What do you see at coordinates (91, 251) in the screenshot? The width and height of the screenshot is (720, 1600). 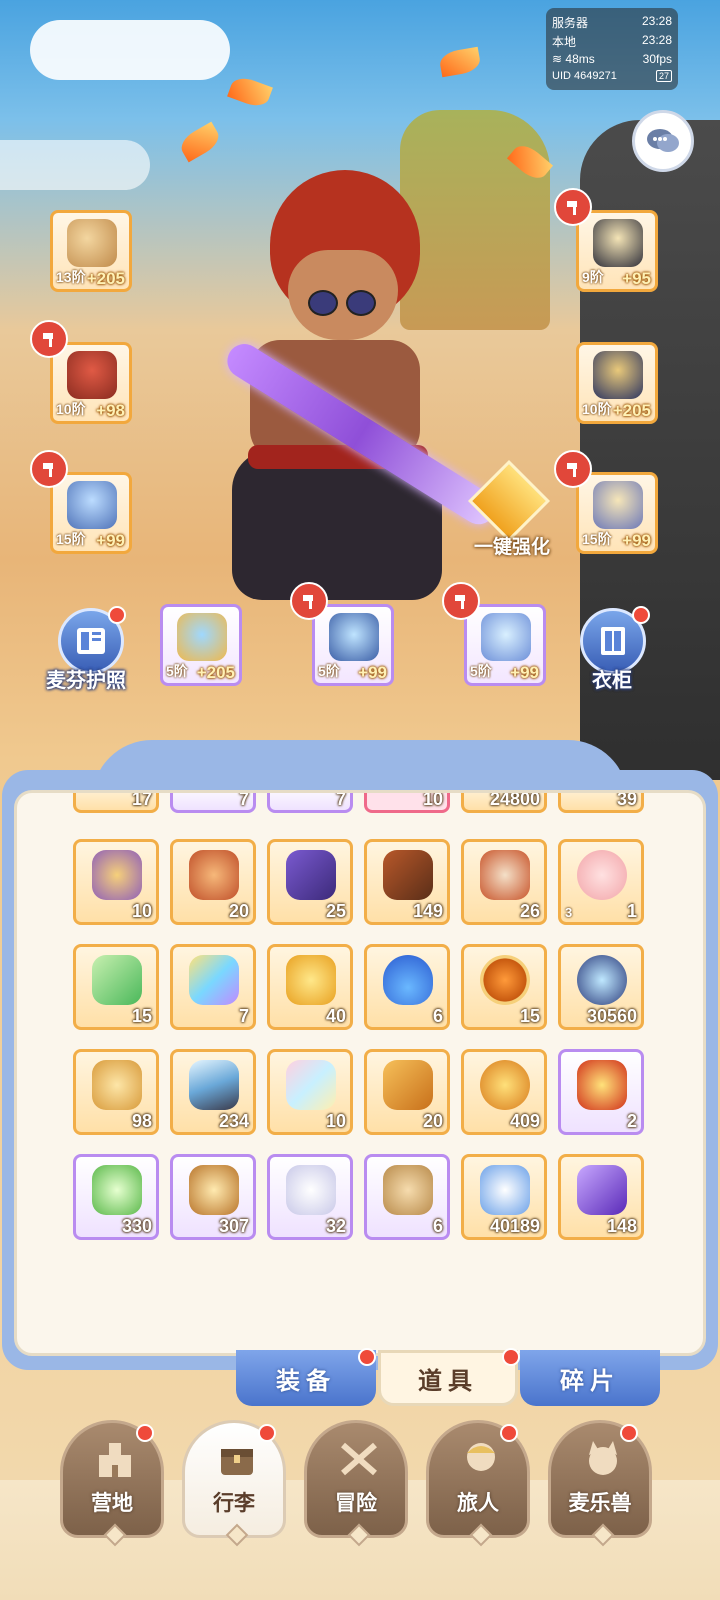 I see `equip-slot-weapon: 13阶 +205` at bounding box center [91, 251].